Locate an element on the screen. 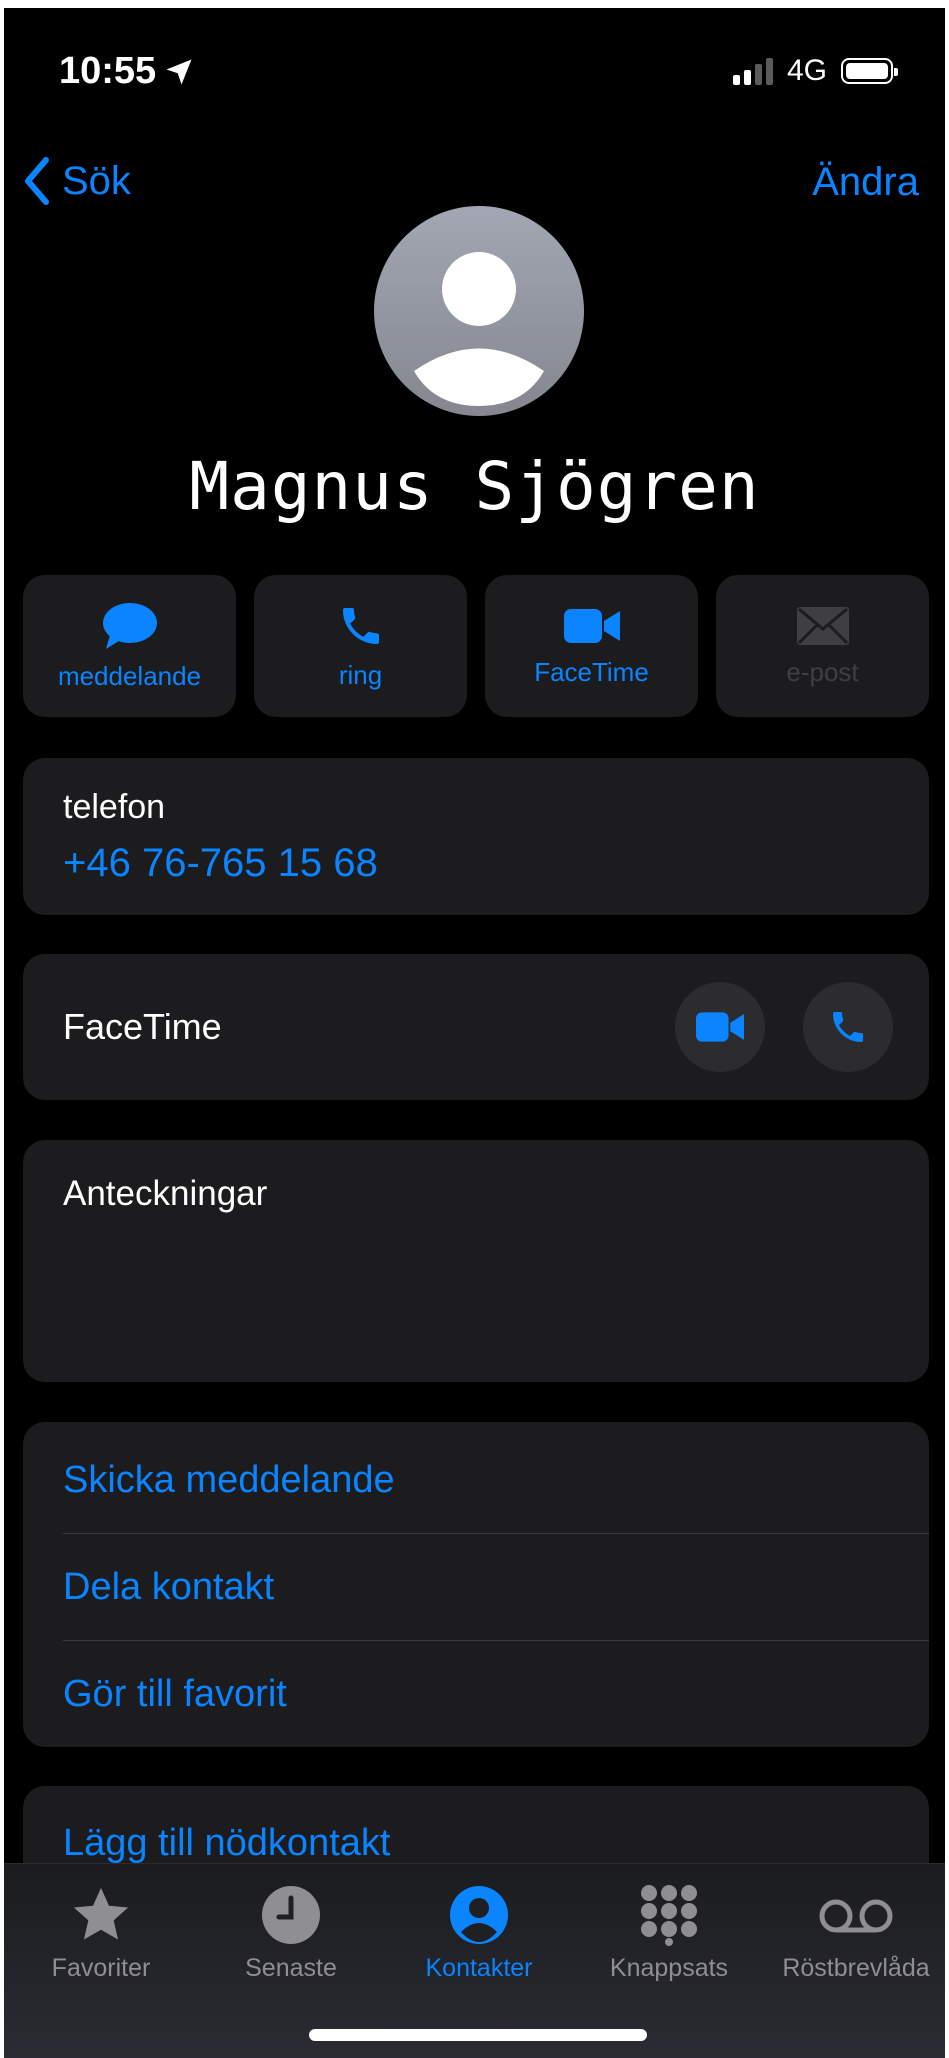  share-contact-link: Dela kontakt is located at coordinates (476, 1587).